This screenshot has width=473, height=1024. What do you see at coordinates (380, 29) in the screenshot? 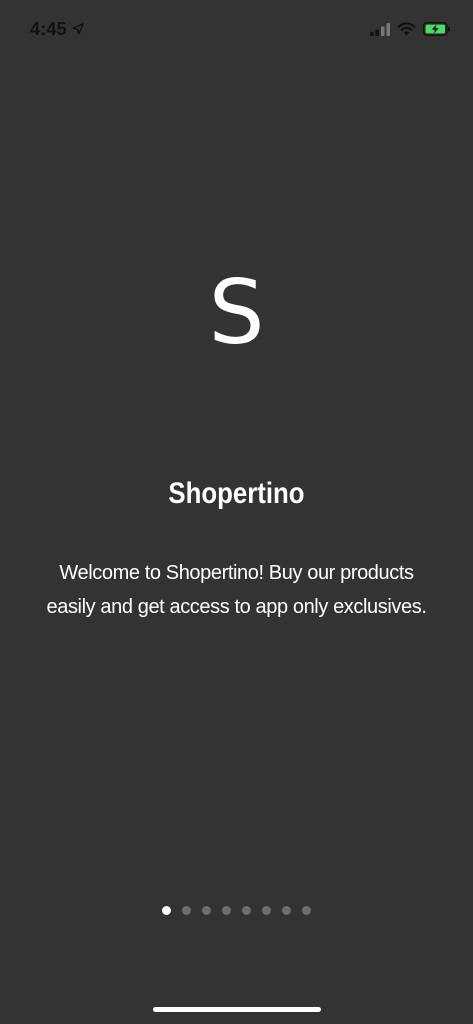
I see `cellular-signal-icon` at bounding box center [380, 29].